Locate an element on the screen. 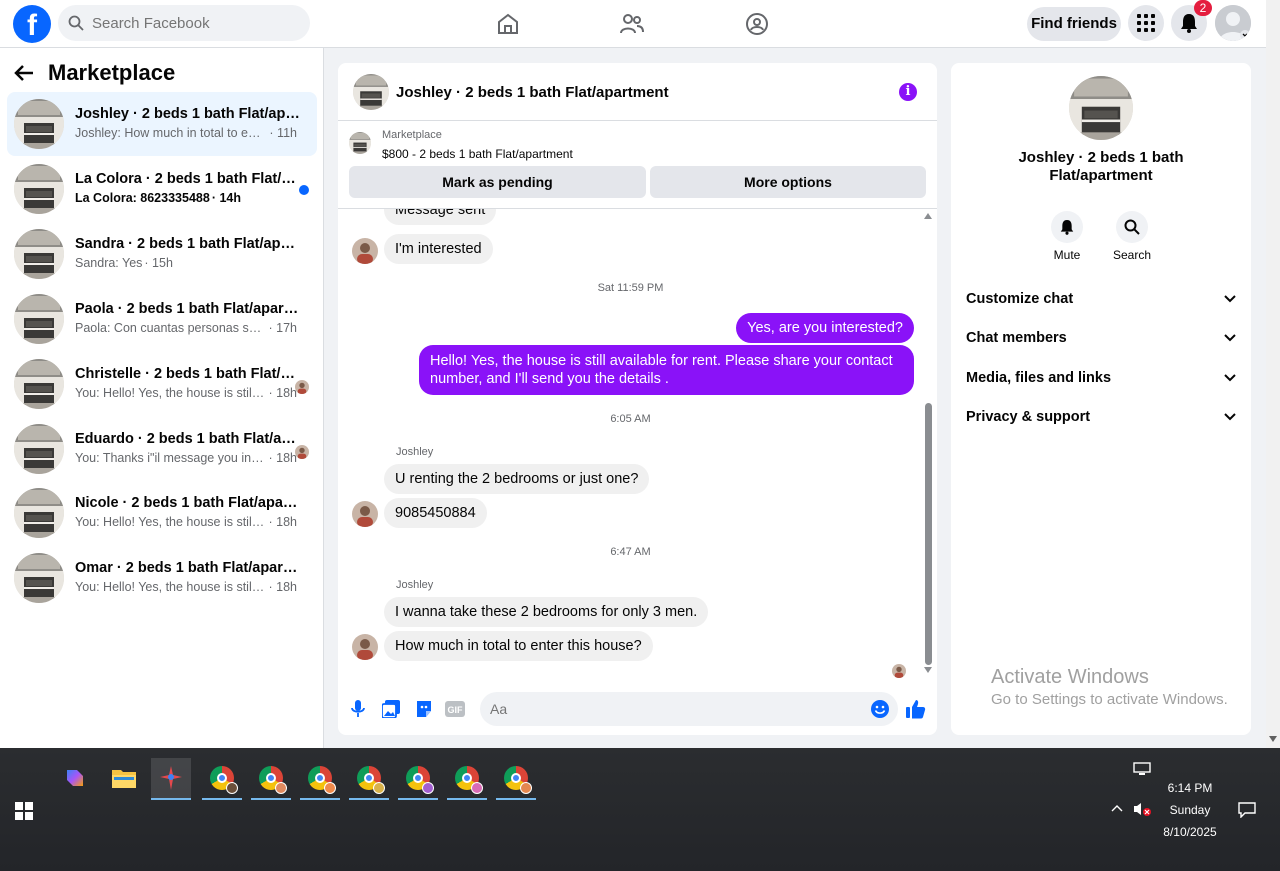  chevron-up-icon is located at coordinates (1117, 808).